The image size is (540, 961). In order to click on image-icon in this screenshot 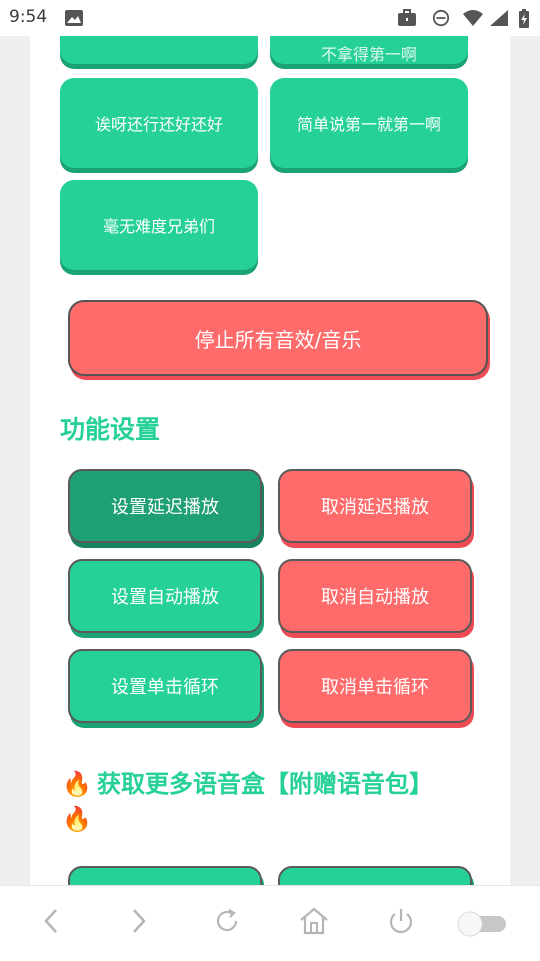, I will do `click(74, 20)`.